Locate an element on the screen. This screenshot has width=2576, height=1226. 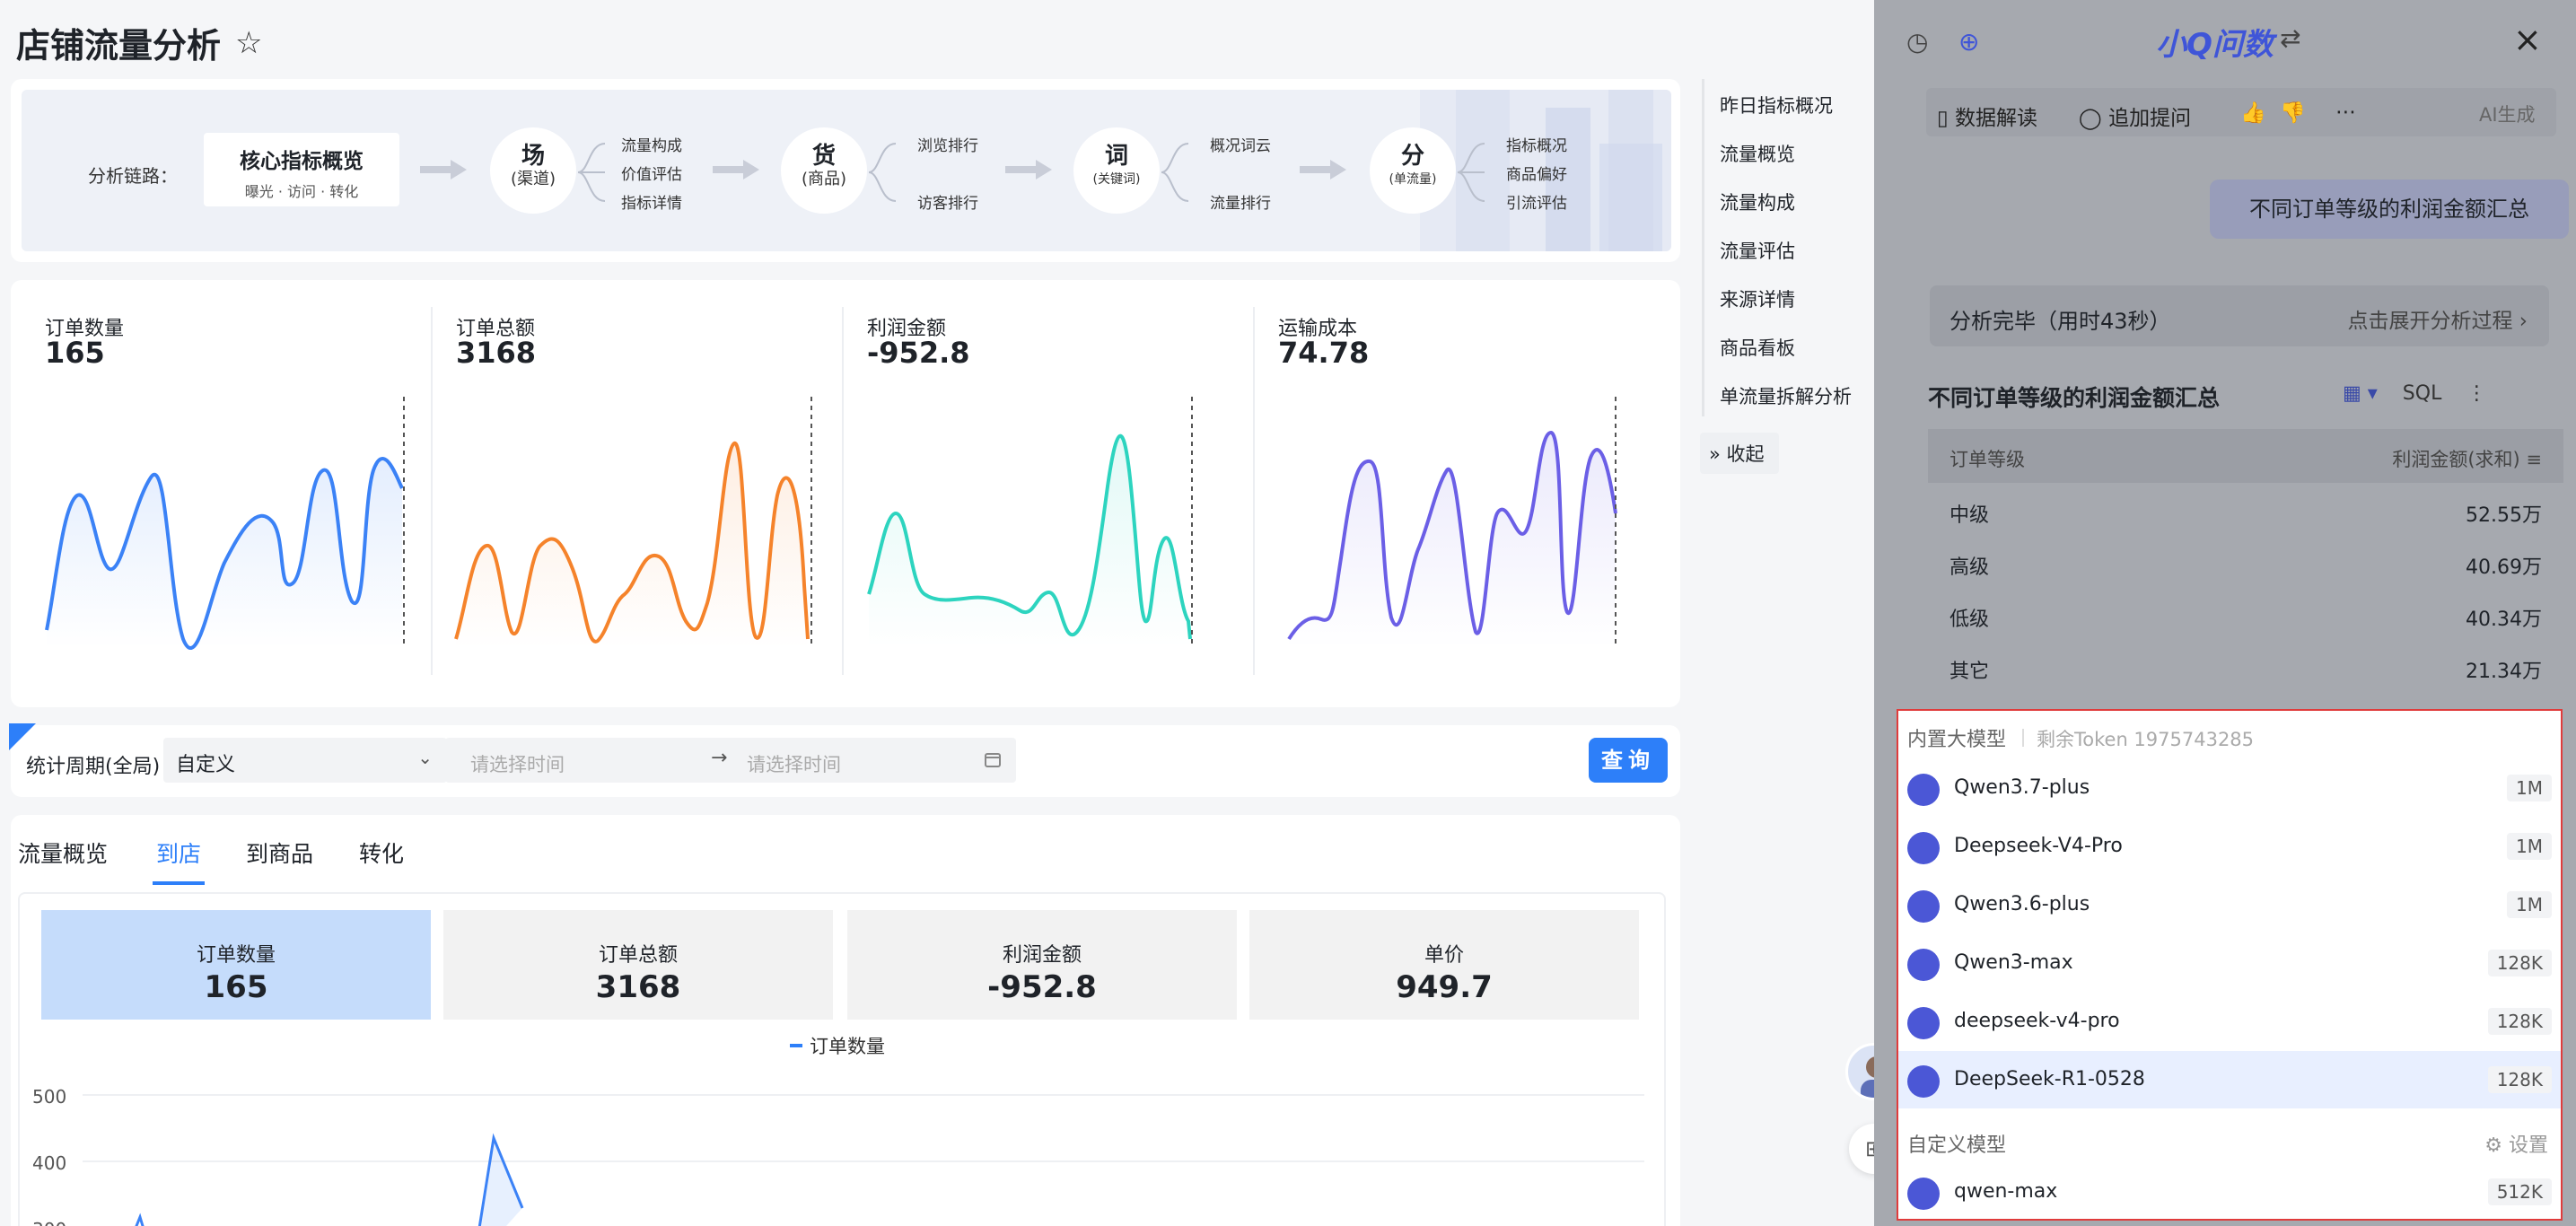
node-keyword: 词 (关键词) is located at coordinates (1116, 171).